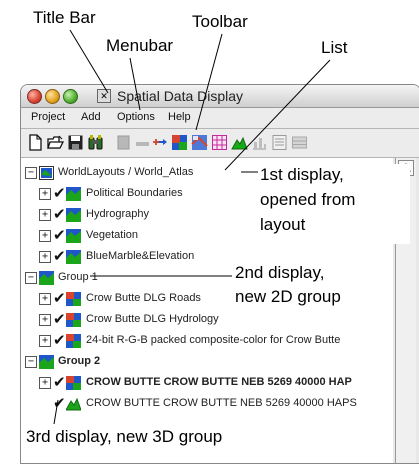  Describe the element at coordinates (277, 115) in the screenshot. I see `leader-list` at that location.